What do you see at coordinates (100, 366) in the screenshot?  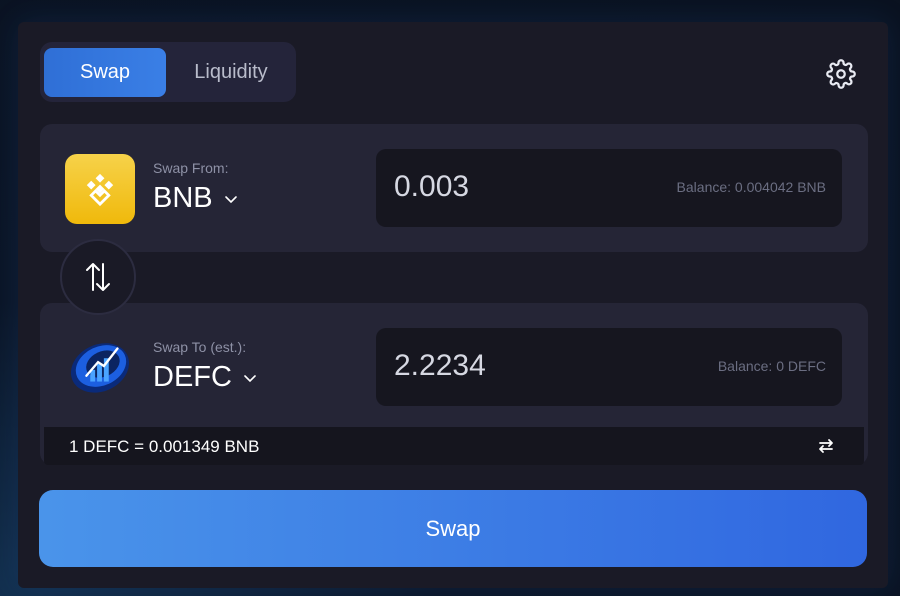 I see `defc-logo-icon` at bounding box center [100, 366].